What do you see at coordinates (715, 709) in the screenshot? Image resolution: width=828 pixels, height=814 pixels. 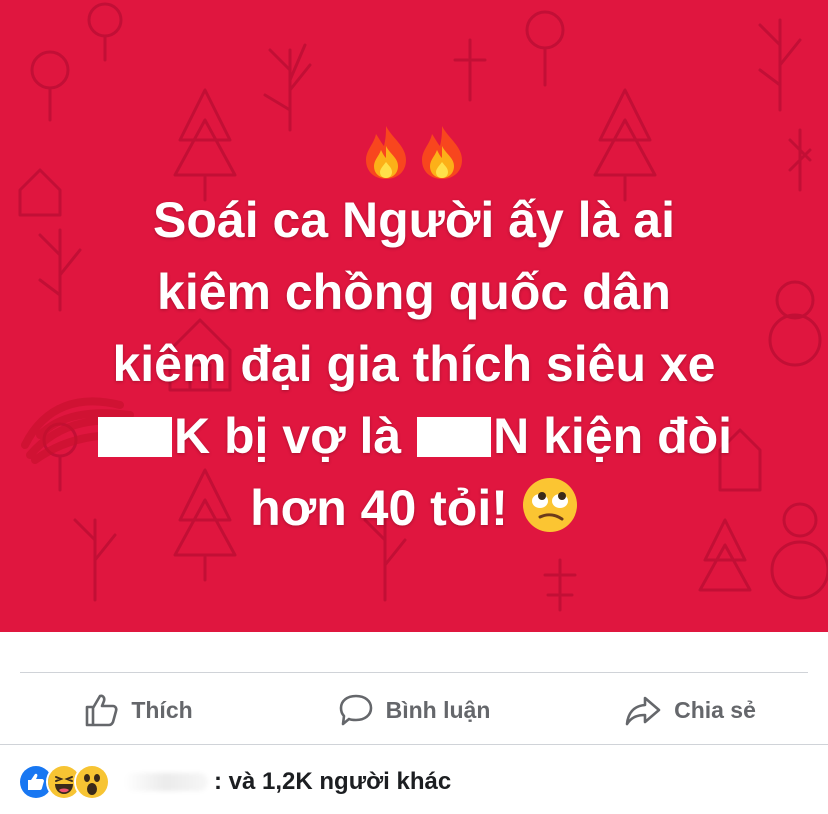 I see `share-label: Chia sẻ` at bounding box center [715, 709].